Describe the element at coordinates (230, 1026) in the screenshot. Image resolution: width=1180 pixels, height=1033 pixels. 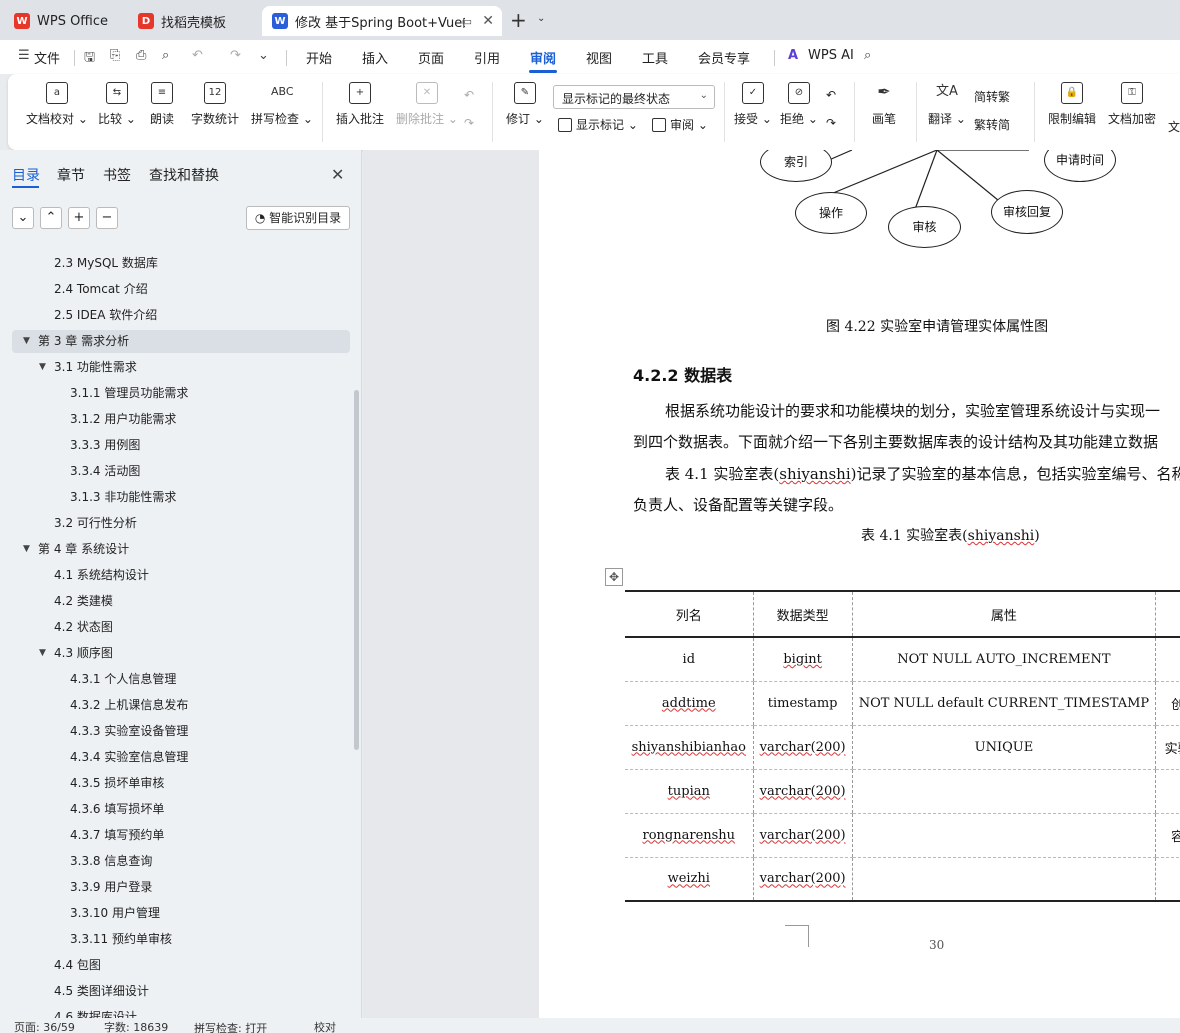
I see `spell-check-indicator: 拼写检查: 打开 ⌄` at that location.